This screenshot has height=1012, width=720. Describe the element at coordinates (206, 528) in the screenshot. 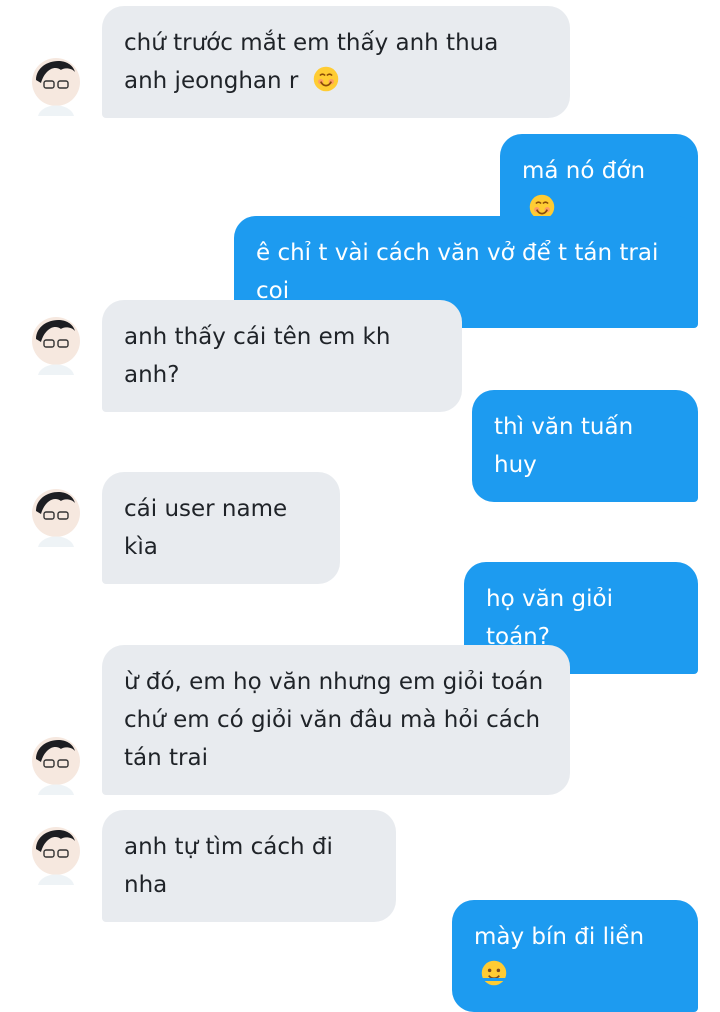

I see `message-text: cái user name kìa` at that location.